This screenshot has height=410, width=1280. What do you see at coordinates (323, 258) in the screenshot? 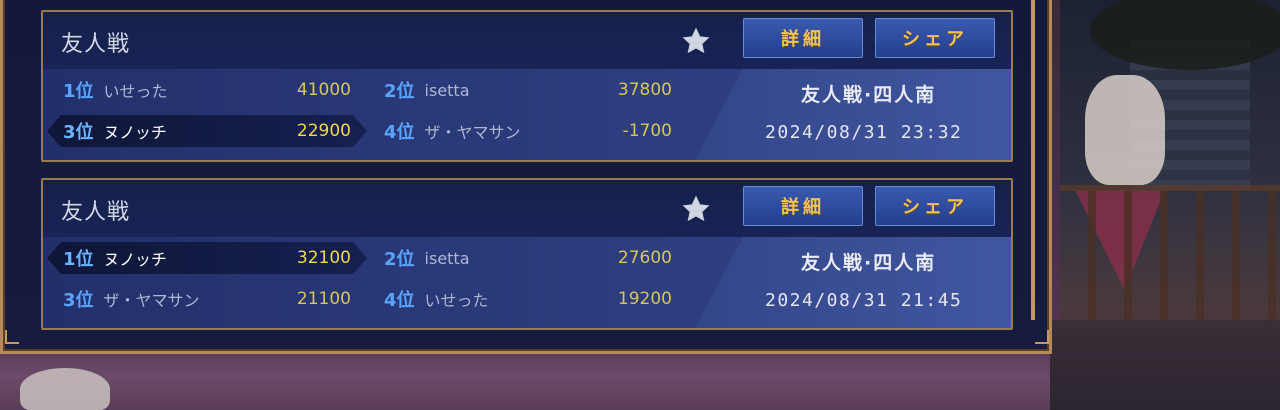
I see `player-score: 32100` at bounding box center [323, 258].